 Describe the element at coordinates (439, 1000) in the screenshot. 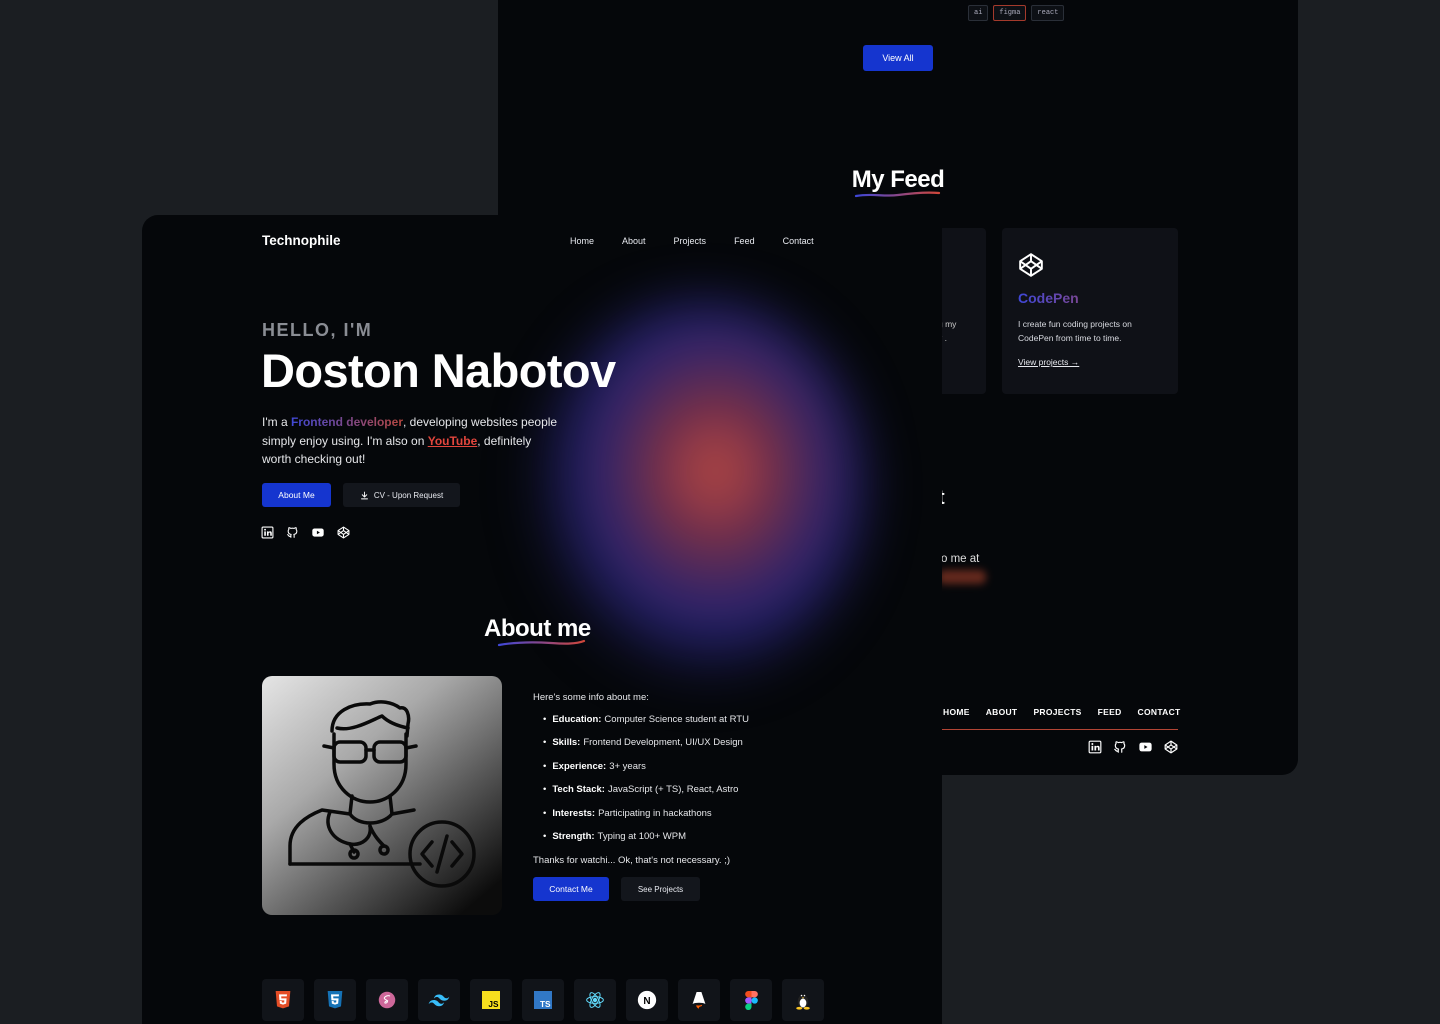

I see `tailwind-icon` at that location.